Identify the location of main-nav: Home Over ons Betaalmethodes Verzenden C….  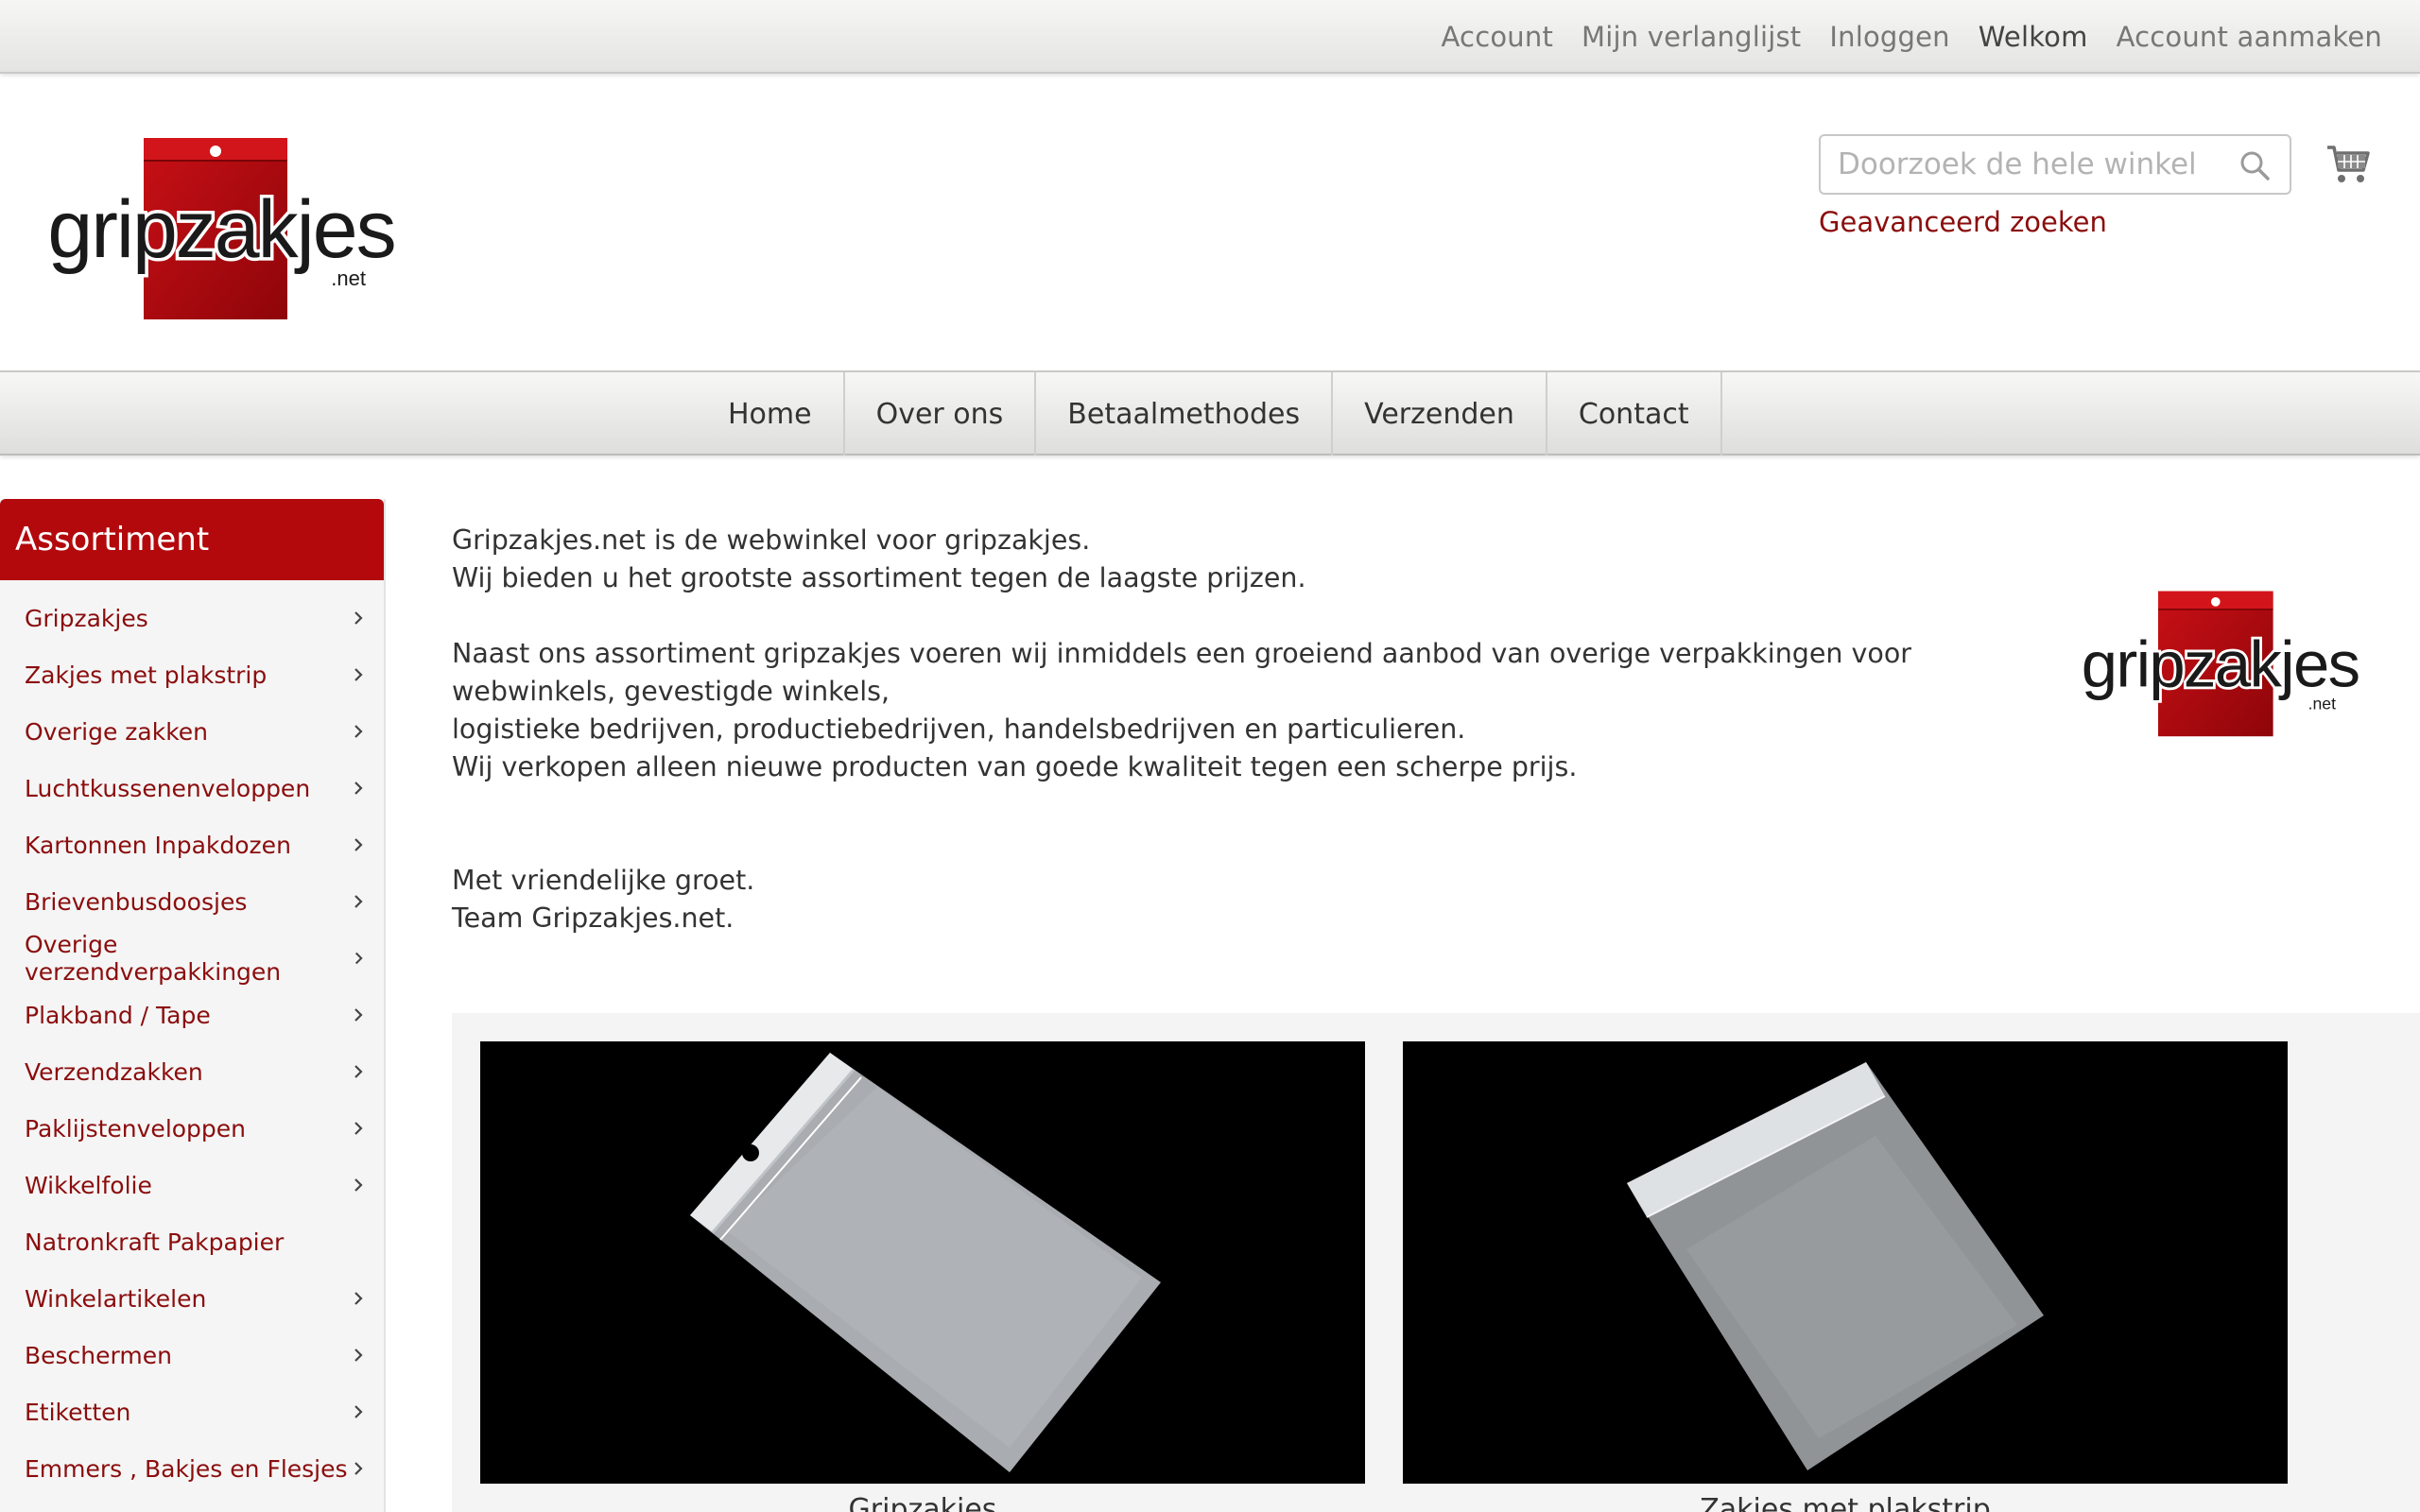
(1210, 412).